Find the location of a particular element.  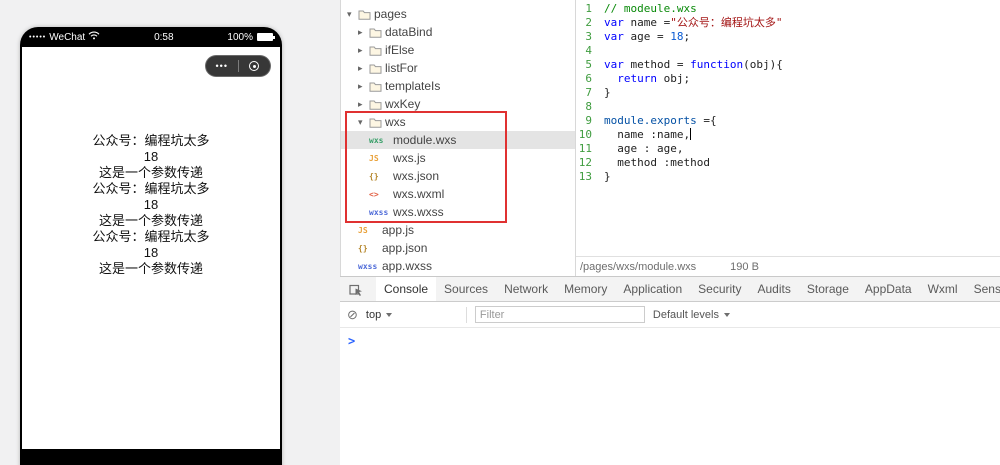

more-button: ••• is located at coordinates (222, 66).